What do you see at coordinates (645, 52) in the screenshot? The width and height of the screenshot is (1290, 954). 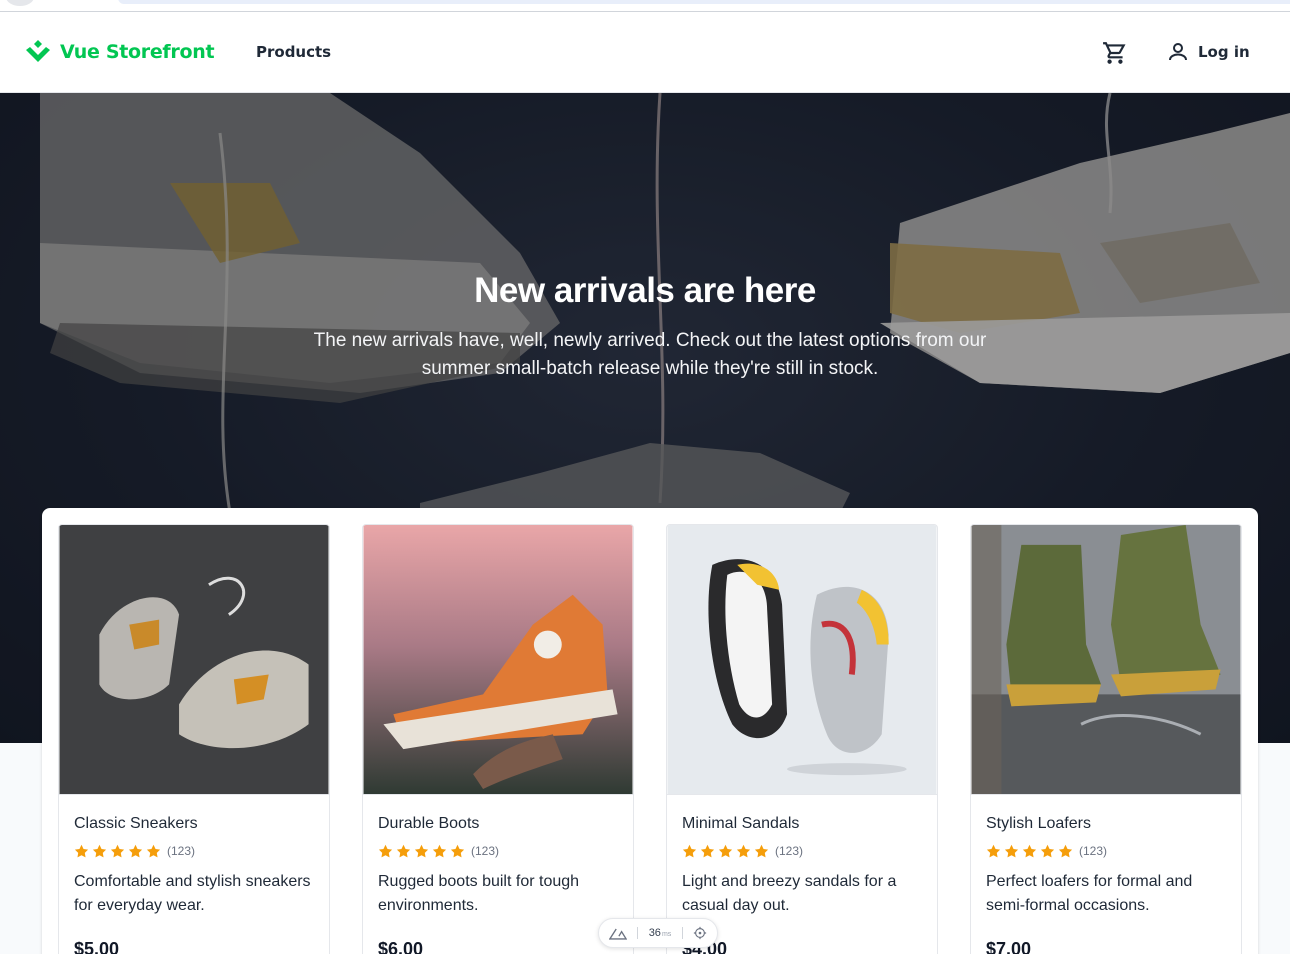 I see `site-header: Vue Storefront Products Log in` at bounding box center [645, 52].